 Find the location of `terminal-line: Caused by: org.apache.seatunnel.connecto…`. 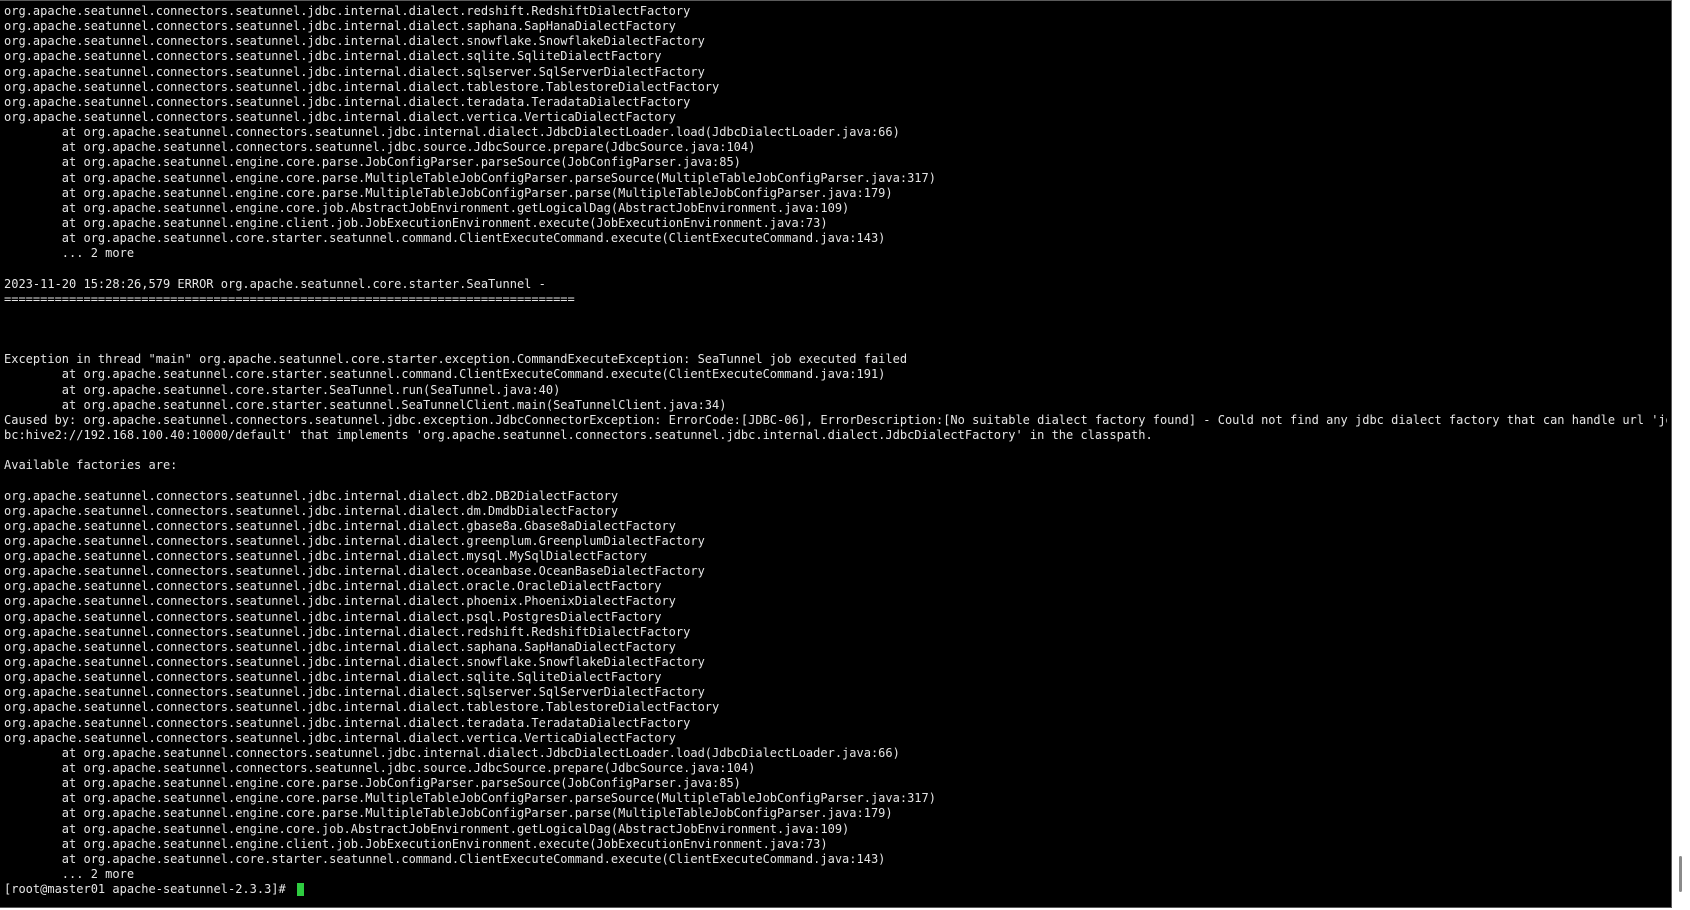

terminal-line: Caused by: org.apache.seatunnel.connecto… is located at coordinates (835, 419).